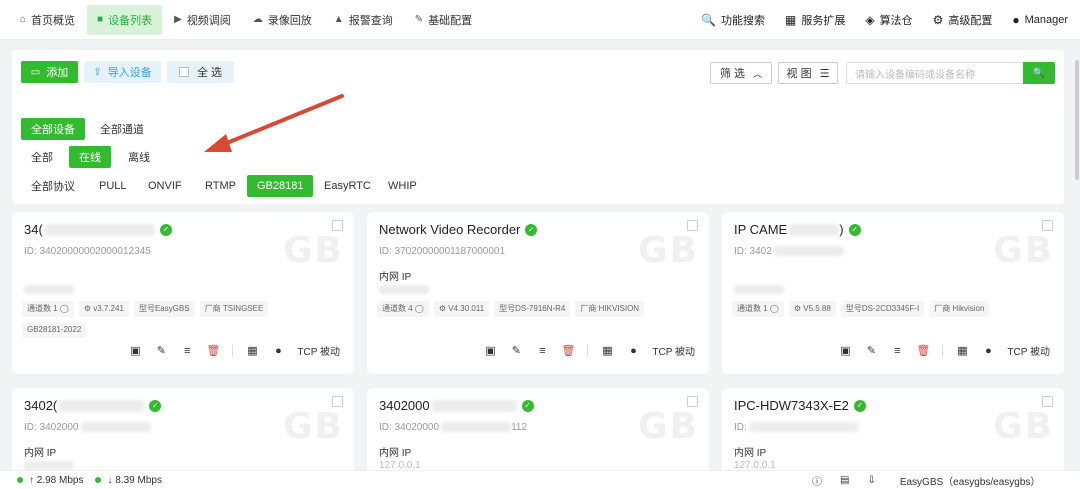 The height and width of the screenshot is (489, 1080). Describe the element at coordinates (402, 186) in the screenshot. I see `protocol-tab-7: WHIP` at that location.